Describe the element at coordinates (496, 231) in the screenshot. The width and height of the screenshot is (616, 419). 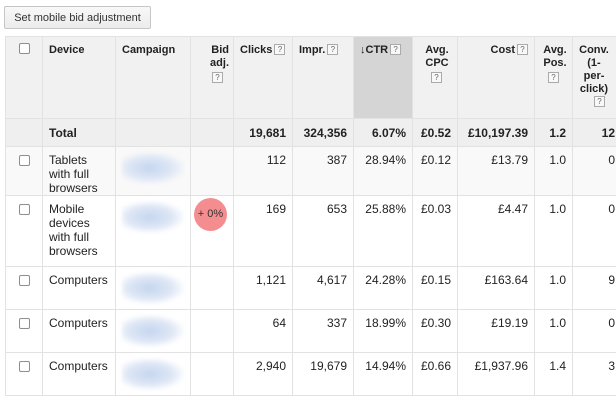
I see `cost-cell: £4.47` at that location.